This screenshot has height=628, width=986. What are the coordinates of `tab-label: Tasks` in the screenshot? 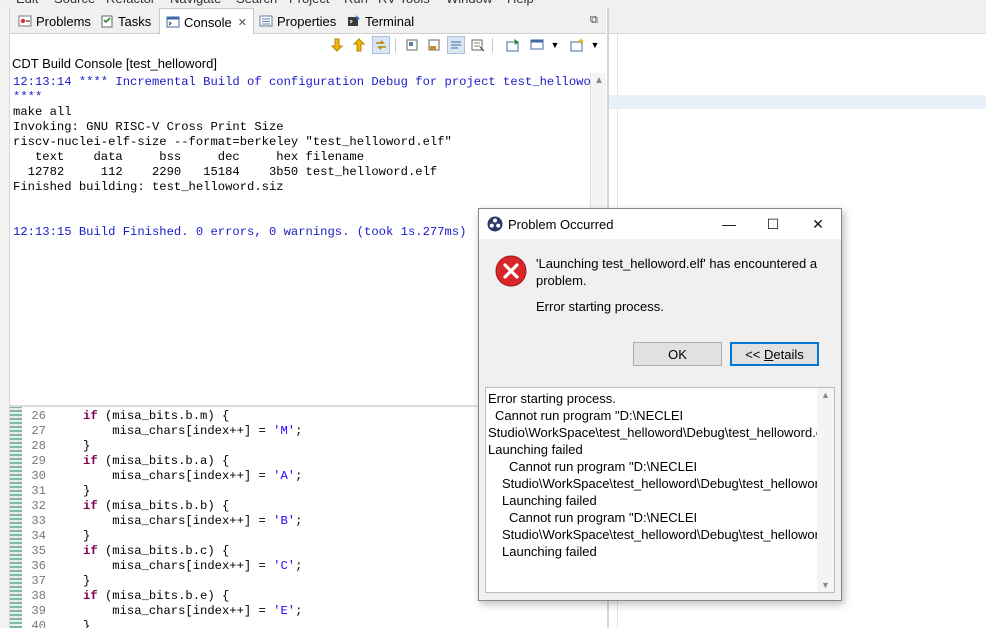 It's located at (135, 21).